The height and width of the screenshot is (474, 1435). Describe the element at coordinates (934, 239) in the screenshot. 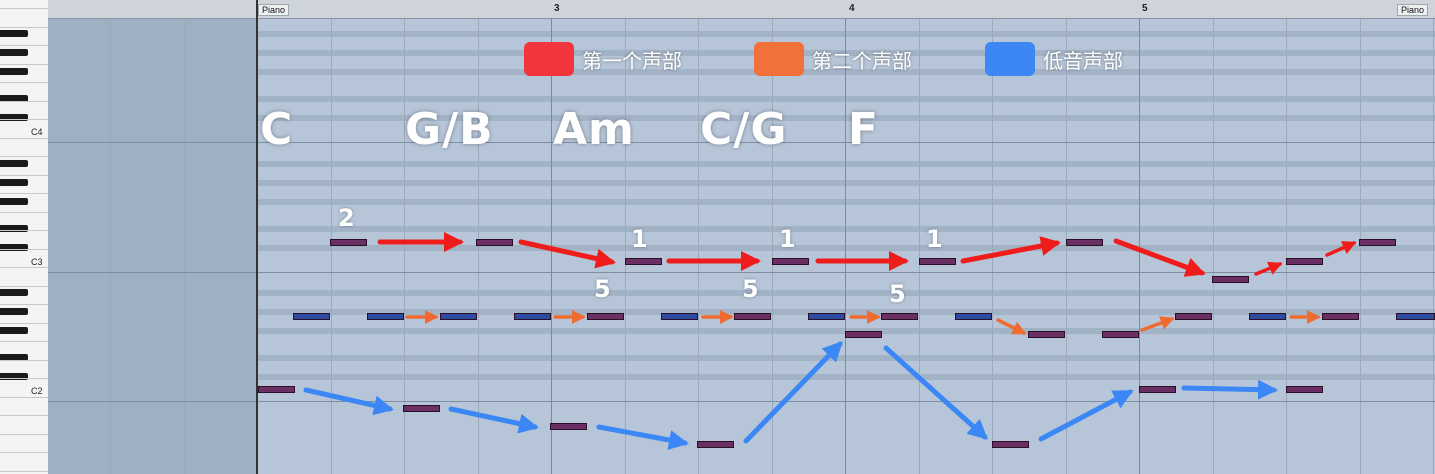

I see `degree-upper-4: 1` at that location.